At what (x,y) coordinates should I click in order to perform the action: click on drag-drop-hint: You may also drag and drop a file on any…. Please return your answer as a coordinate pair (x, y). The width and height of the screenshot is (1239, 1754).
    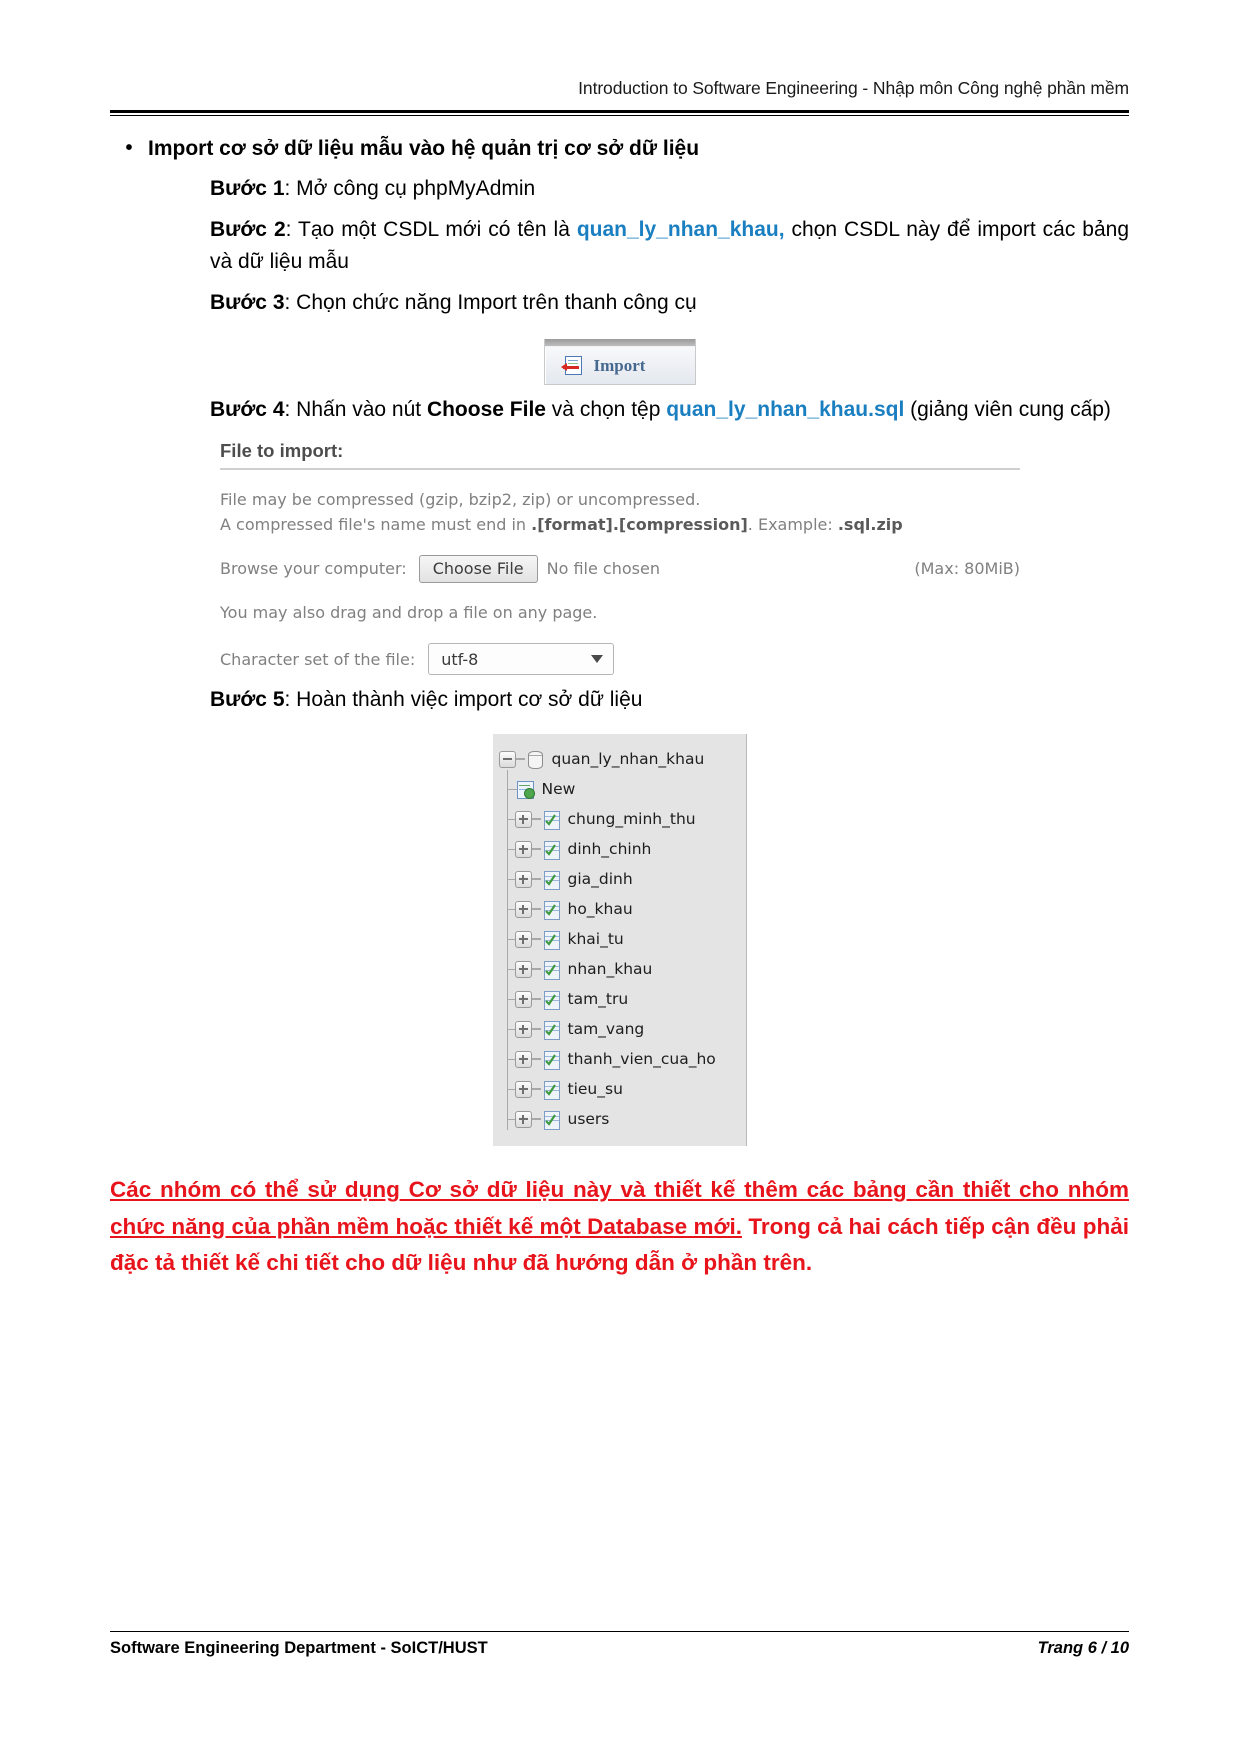
    Looking at the image, I should click on (409, 613).